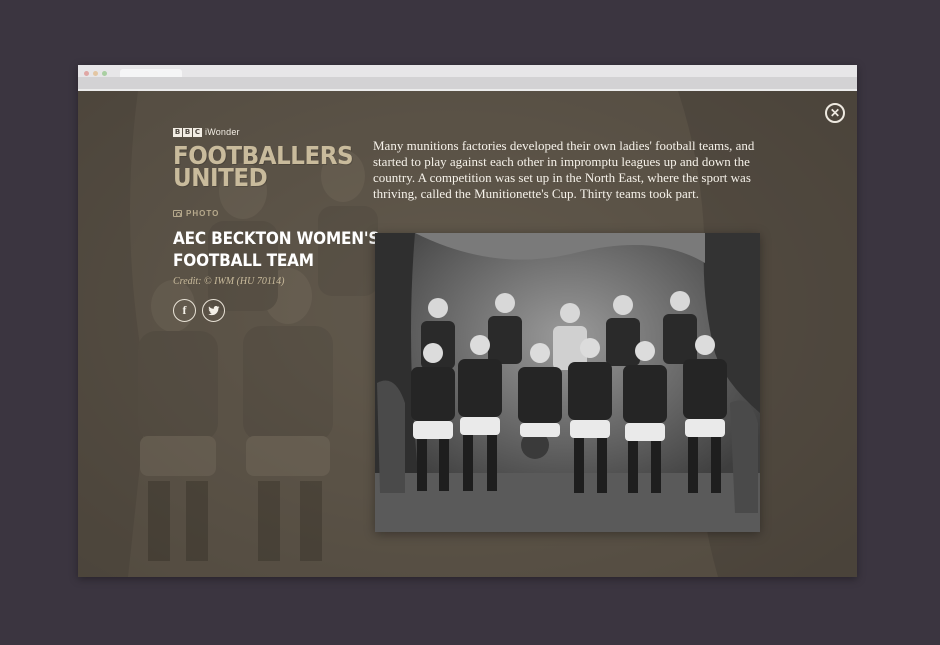  What do you see at coordinates (104, 73) in the screenshot?
I see `maximize-window-dot` at bounding box center [104, 73].